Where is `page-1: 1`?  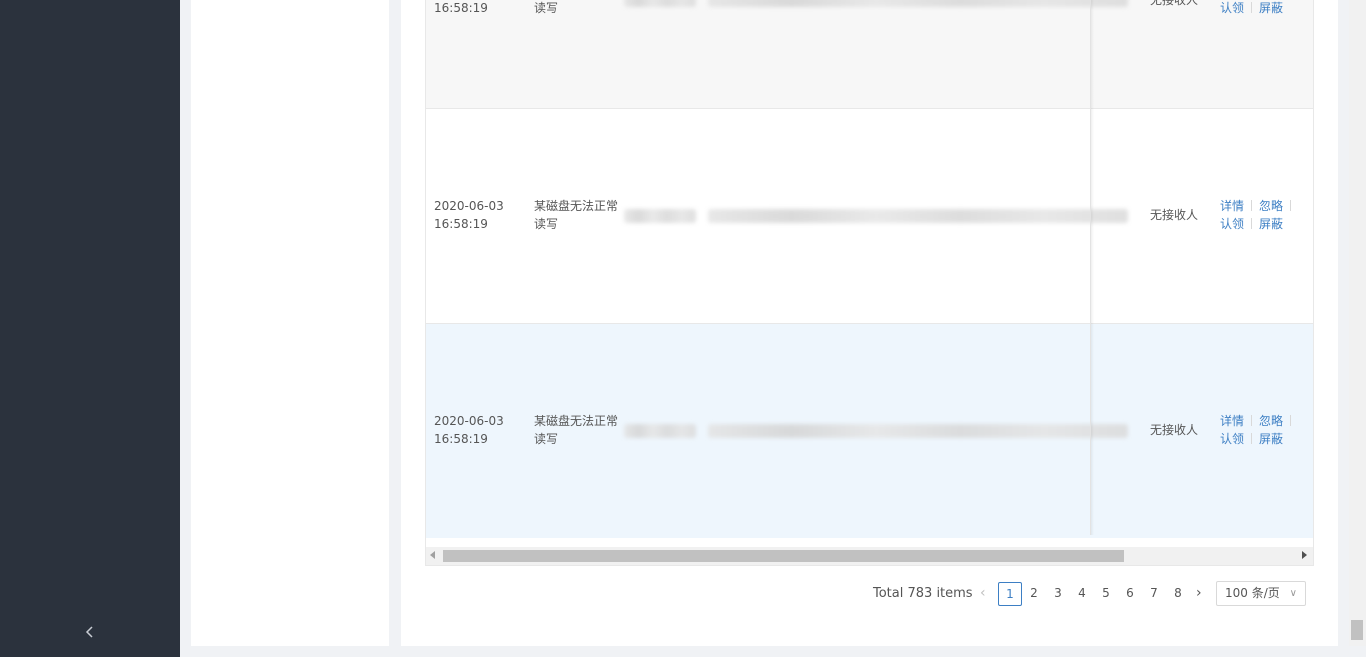
page-1: 1 is located at coordinates (1010, 594).